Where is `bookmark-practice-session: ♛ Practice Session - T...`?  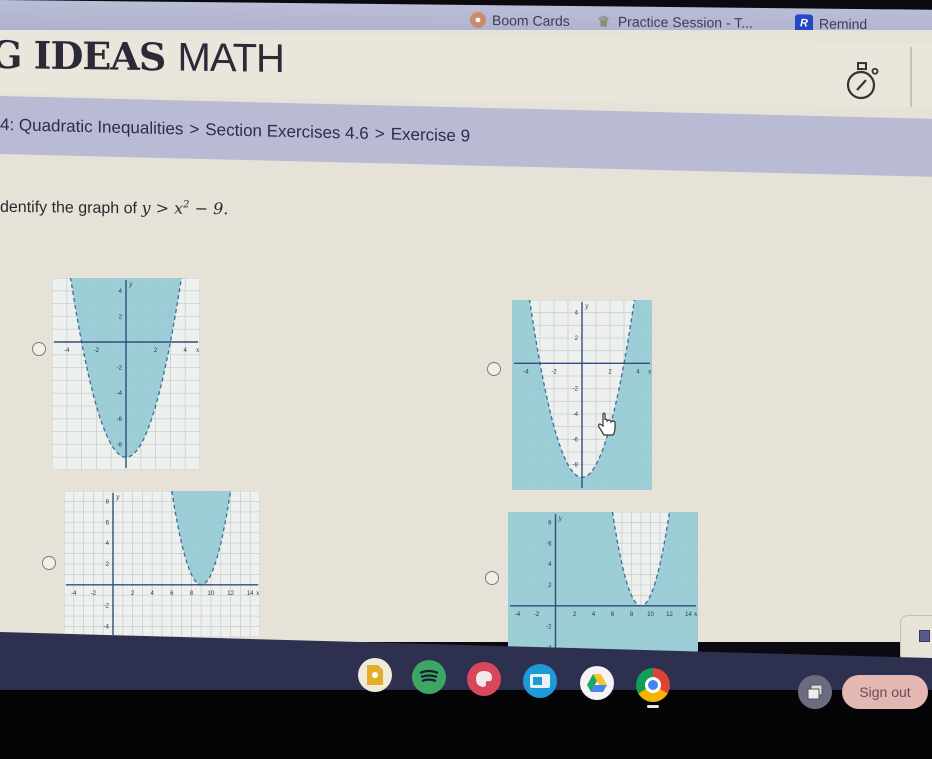
bookmark-practice-session: ♛ Practice Session - T... is located at coordinates (674, 22).